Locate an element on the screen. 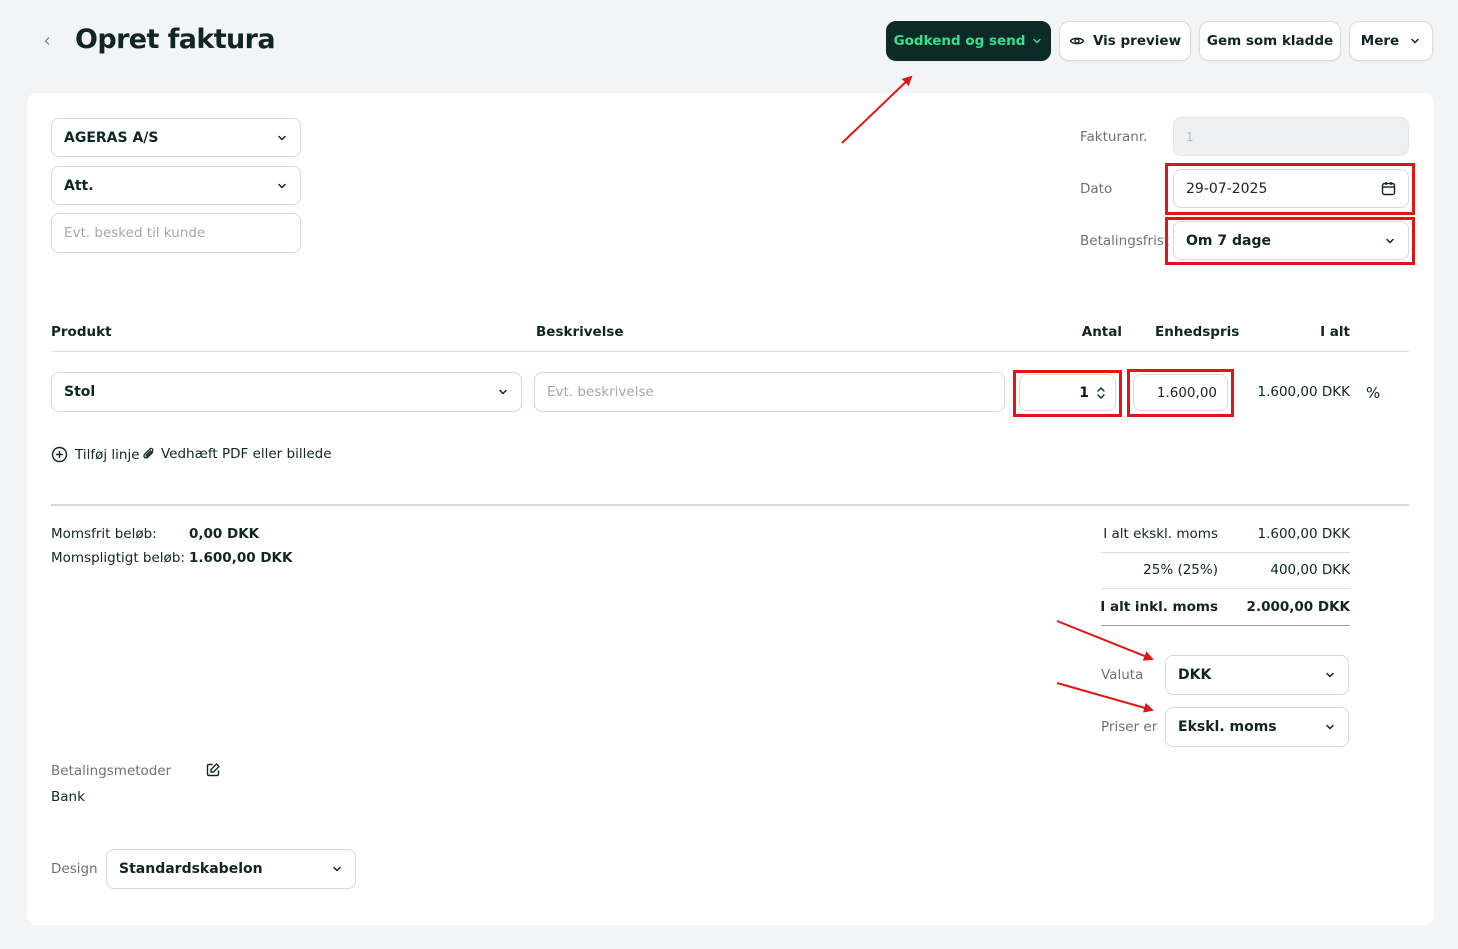 The width and height of the screenshot is (1458, 949). annotation-arrows is located at coordinates (997, 394).